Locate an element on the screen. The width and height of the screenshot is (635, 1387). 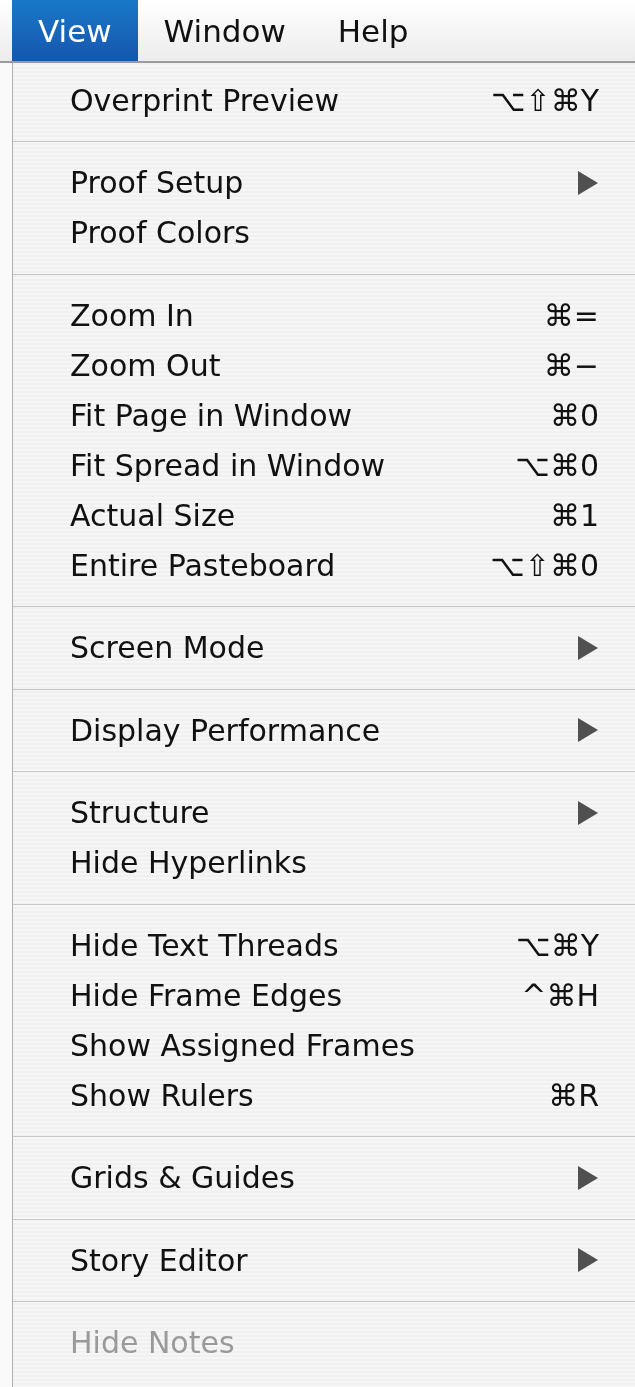
menu-item: Actual Size ⌘1 is located at coordinates (324, 515).